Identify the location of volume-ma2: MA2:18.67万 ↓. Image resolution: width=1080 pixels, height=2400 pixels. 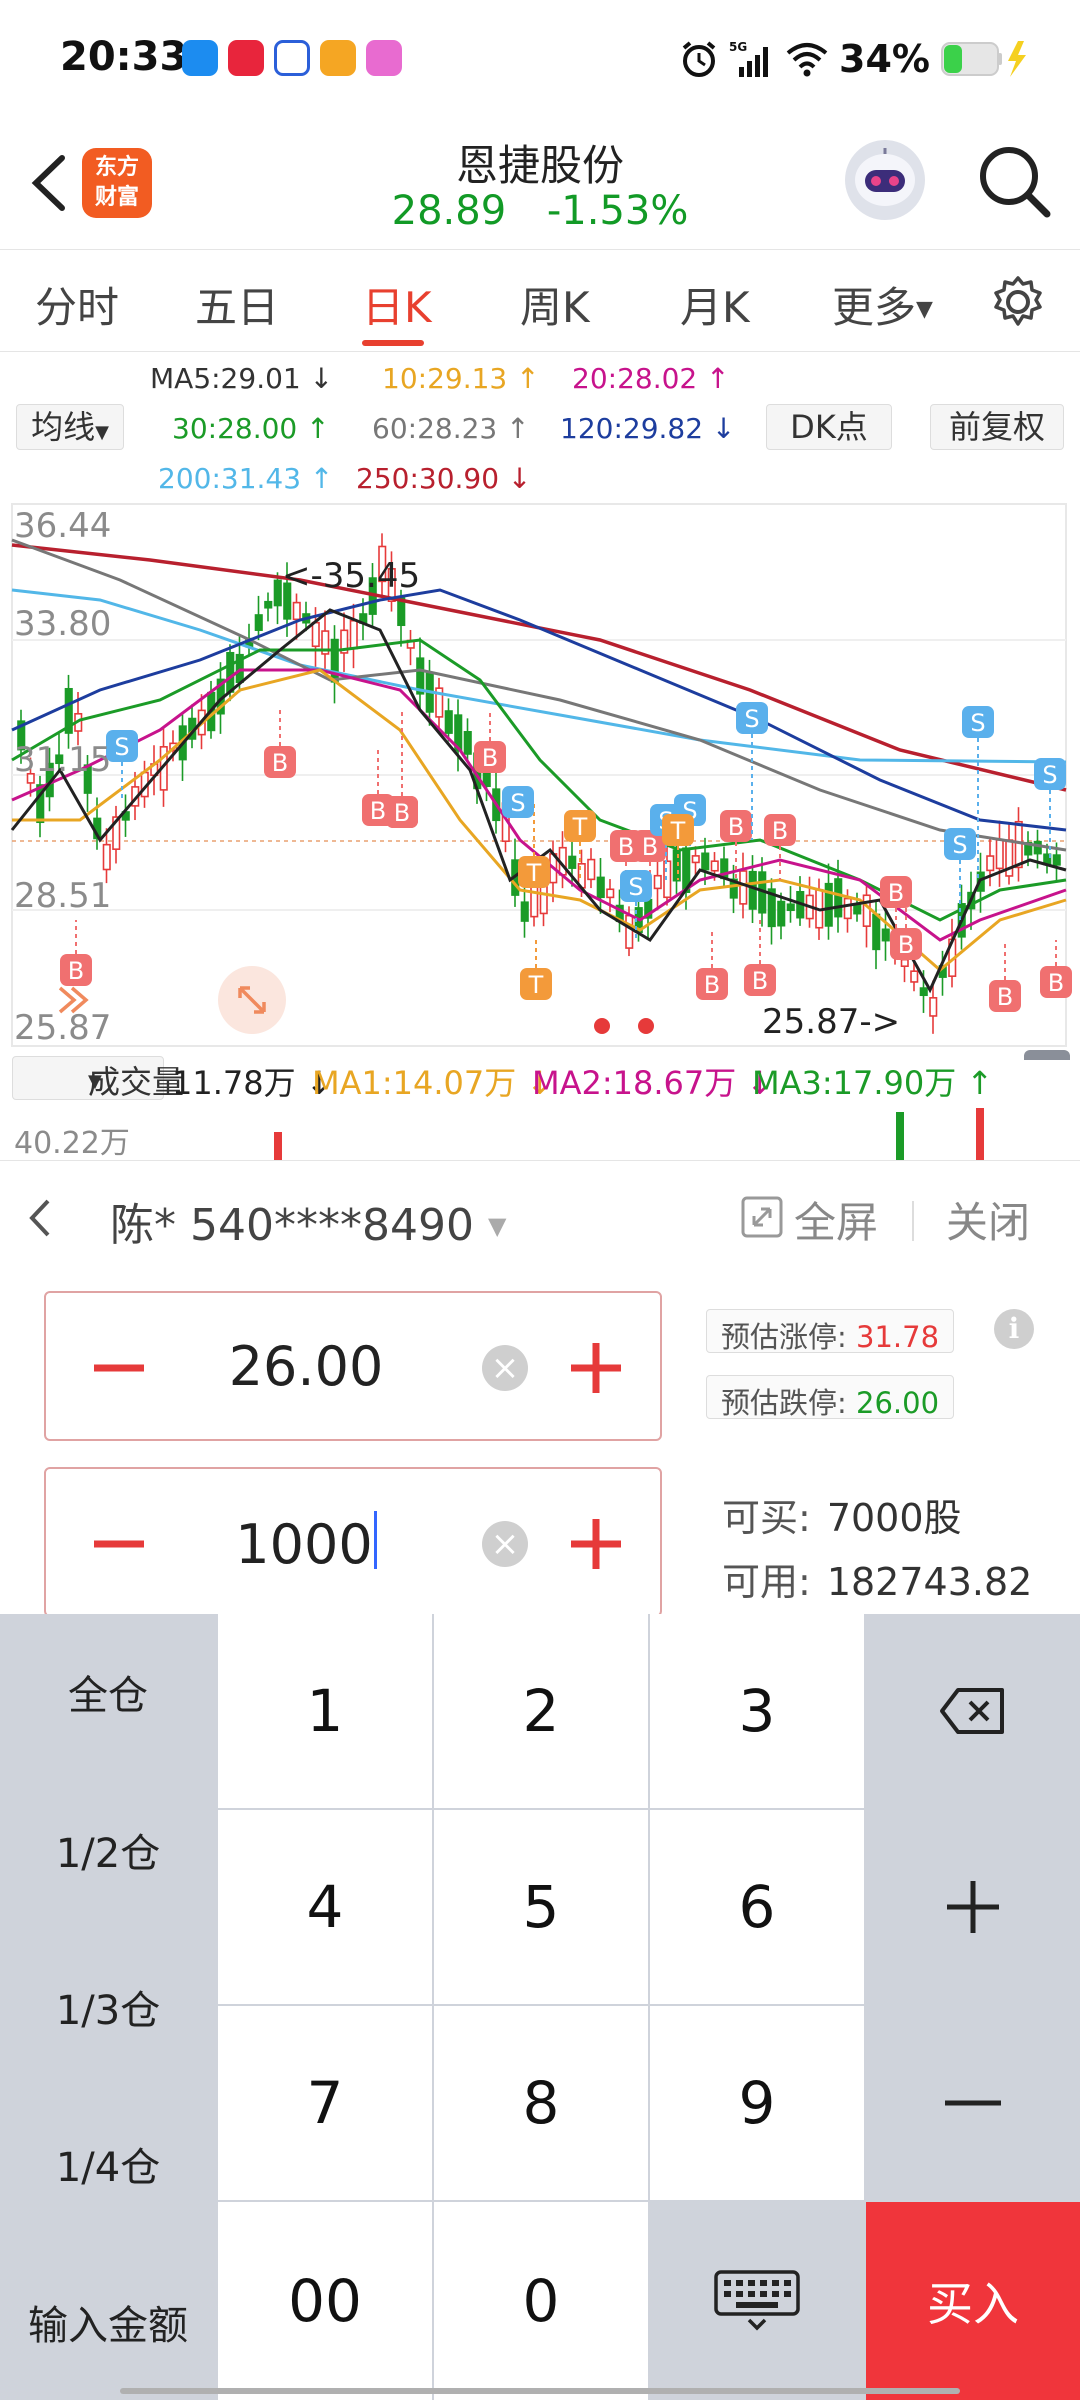
(653, 1083).